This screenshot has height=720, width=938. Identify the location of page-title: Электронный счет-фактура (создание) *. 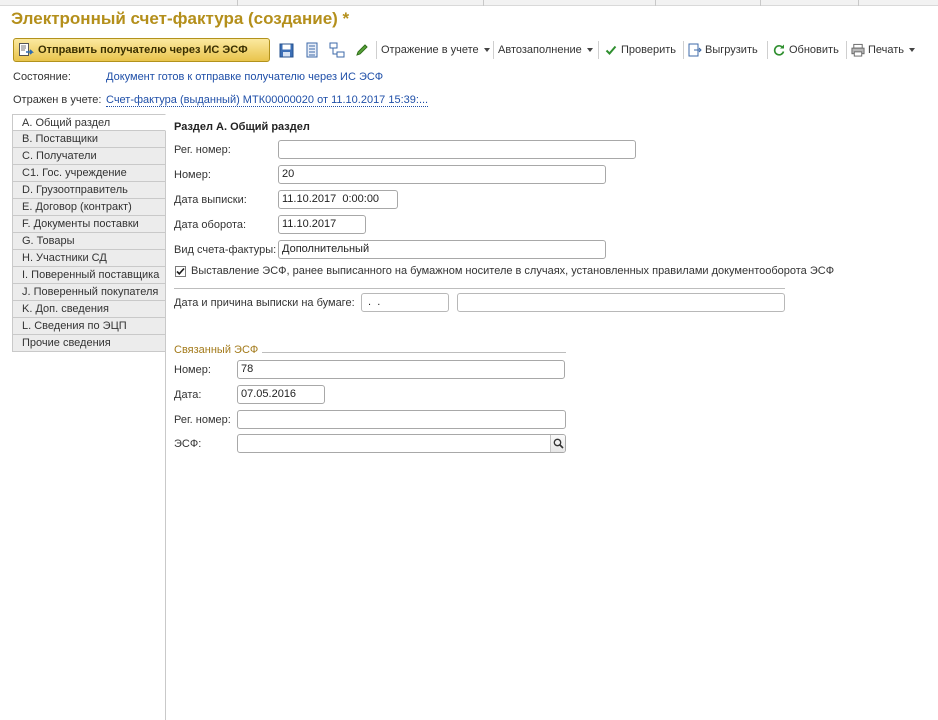
(180, 18).